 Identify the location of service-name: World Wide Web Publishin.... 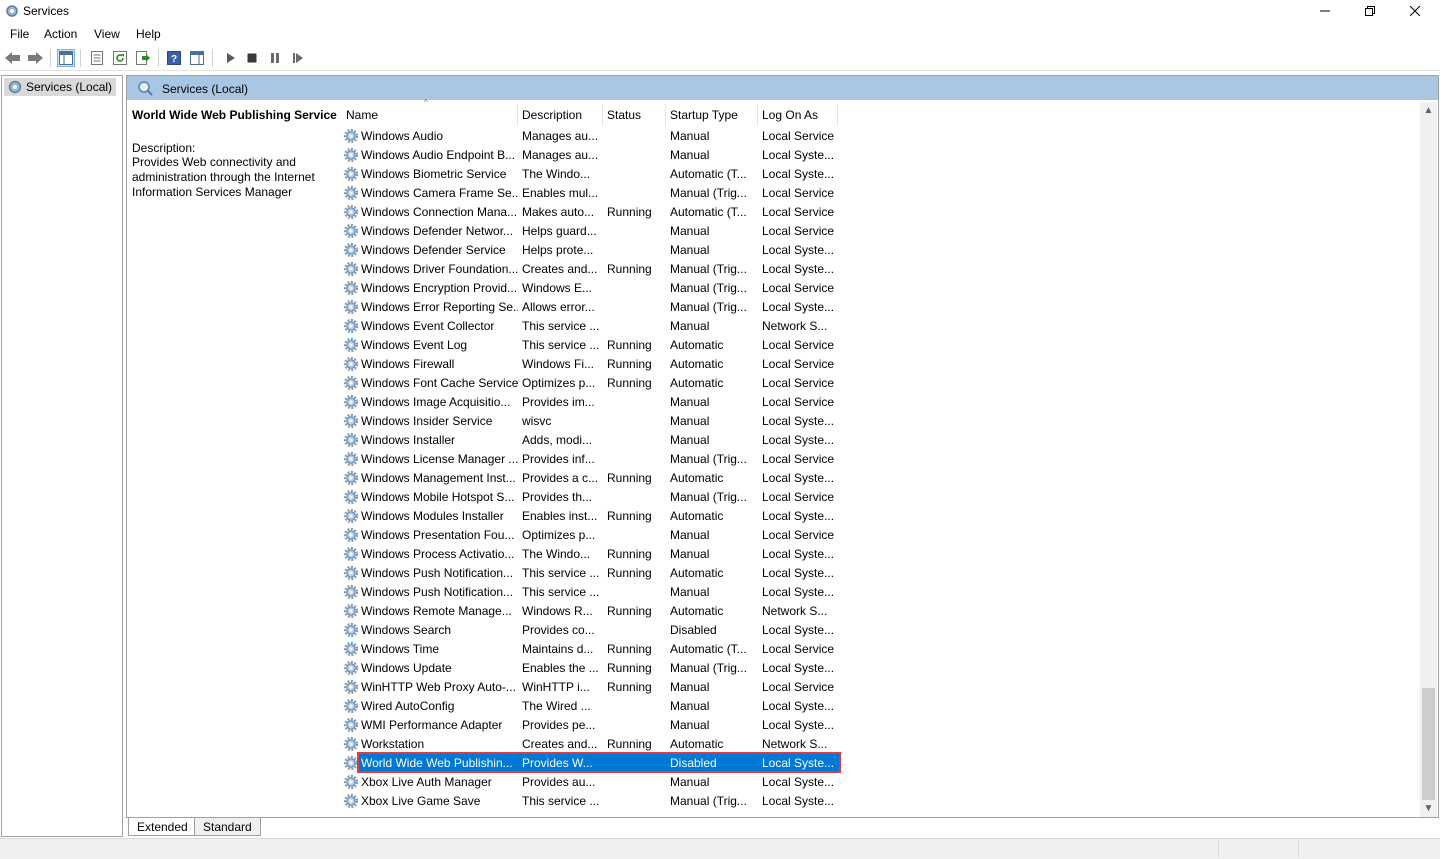
(437, 763).